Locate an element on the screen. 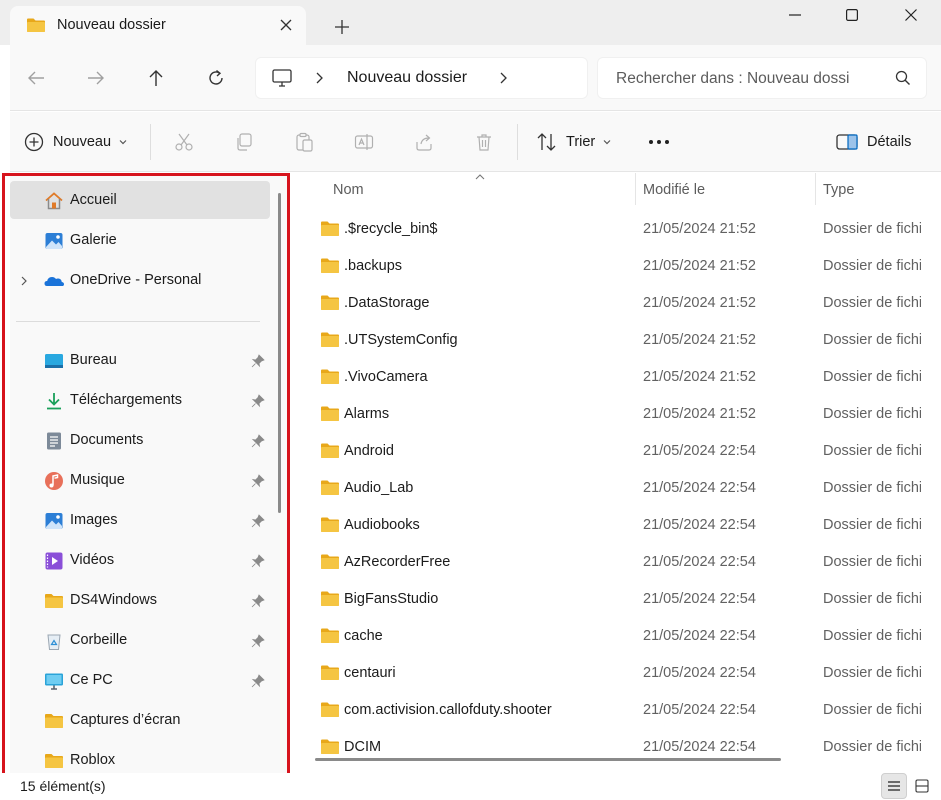  new-button-label: Nouveau is located at coordinates (82, 142).